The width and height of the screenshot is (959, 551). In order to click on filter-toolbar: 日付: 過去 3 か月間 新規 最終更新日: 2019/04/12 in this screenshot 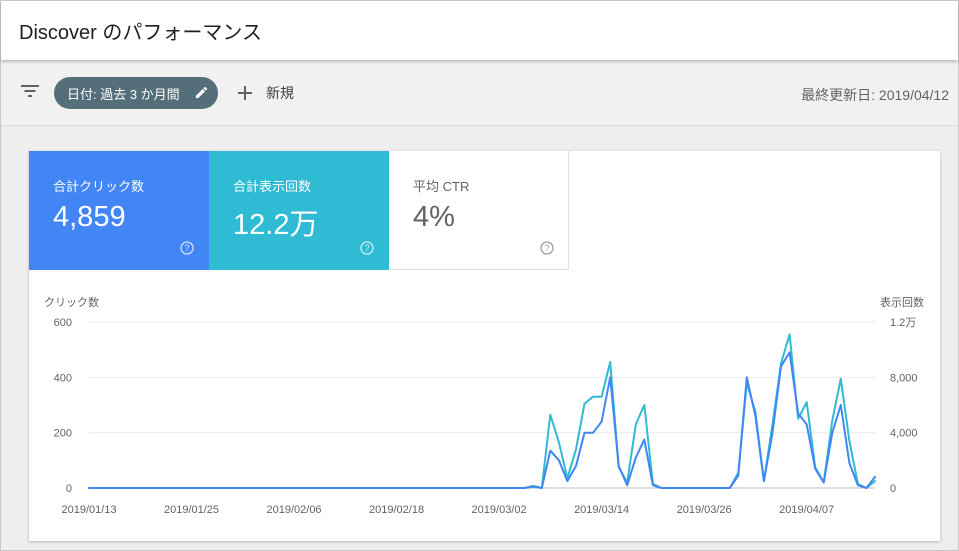, I will do `click(479, 93)`.